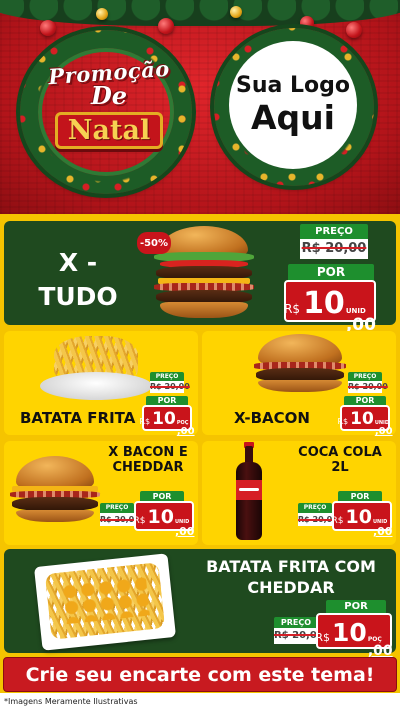 This screenshot has width=400, height=711. I want to click on logo-text-line1: Sua Logo, so click(292, 85).